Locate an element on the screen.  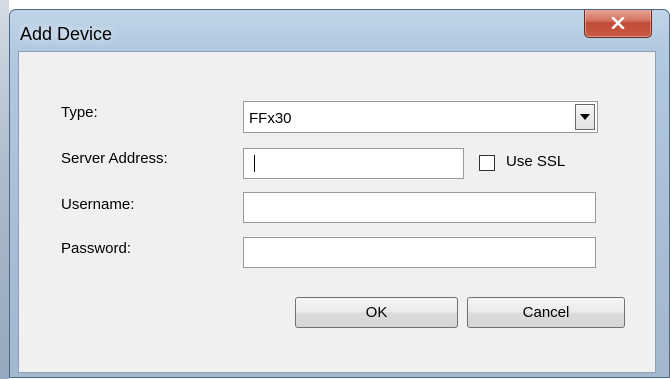
use-ssl-checkbox is located at coordinates (487, 163).